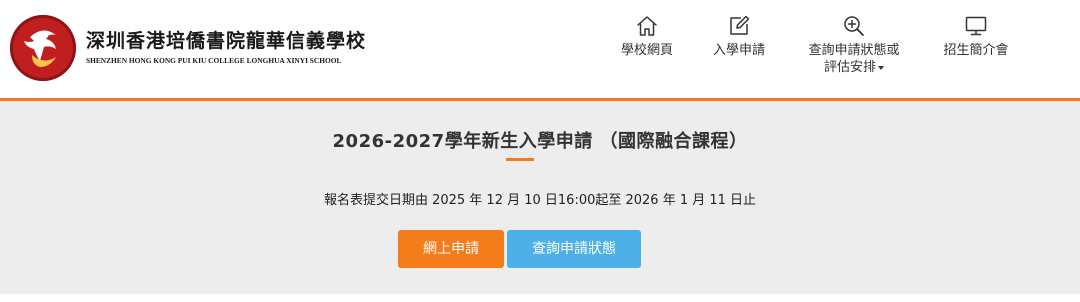 Image resolution: width=1080 pixels, height=302 pixels. What do you see at coordinates (739, 36) in the screenshot?
I see `nav-item-admission-application: 入學申請` at bounding box center [739, 36].